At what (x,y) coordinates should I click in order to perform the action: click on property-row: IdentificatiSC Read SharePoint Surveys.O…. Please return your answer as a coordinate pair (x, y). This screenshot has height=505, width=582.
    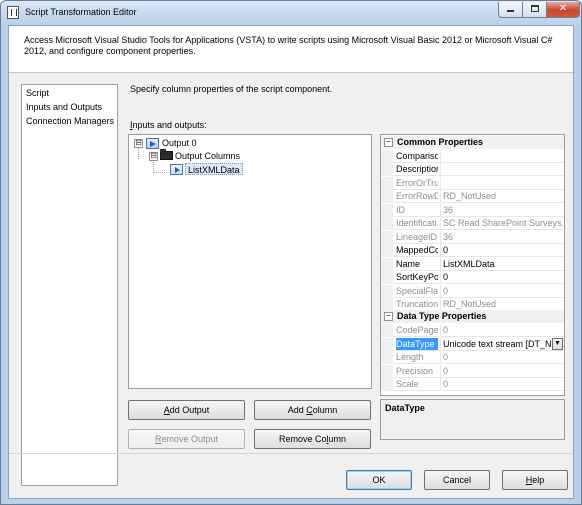
    Looking at the image, I should click on (472, 223).